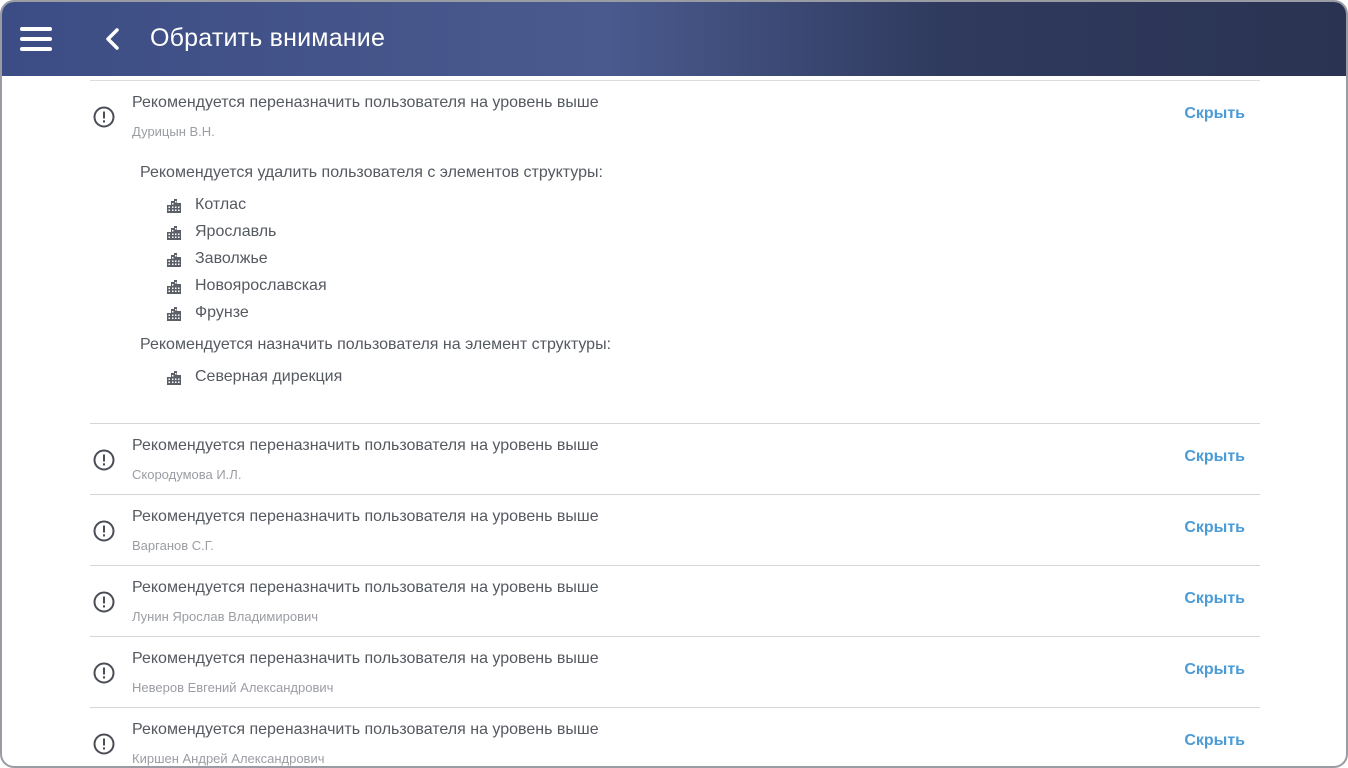  I want to click on structure-name: Фрунзе, so click(222, 312).